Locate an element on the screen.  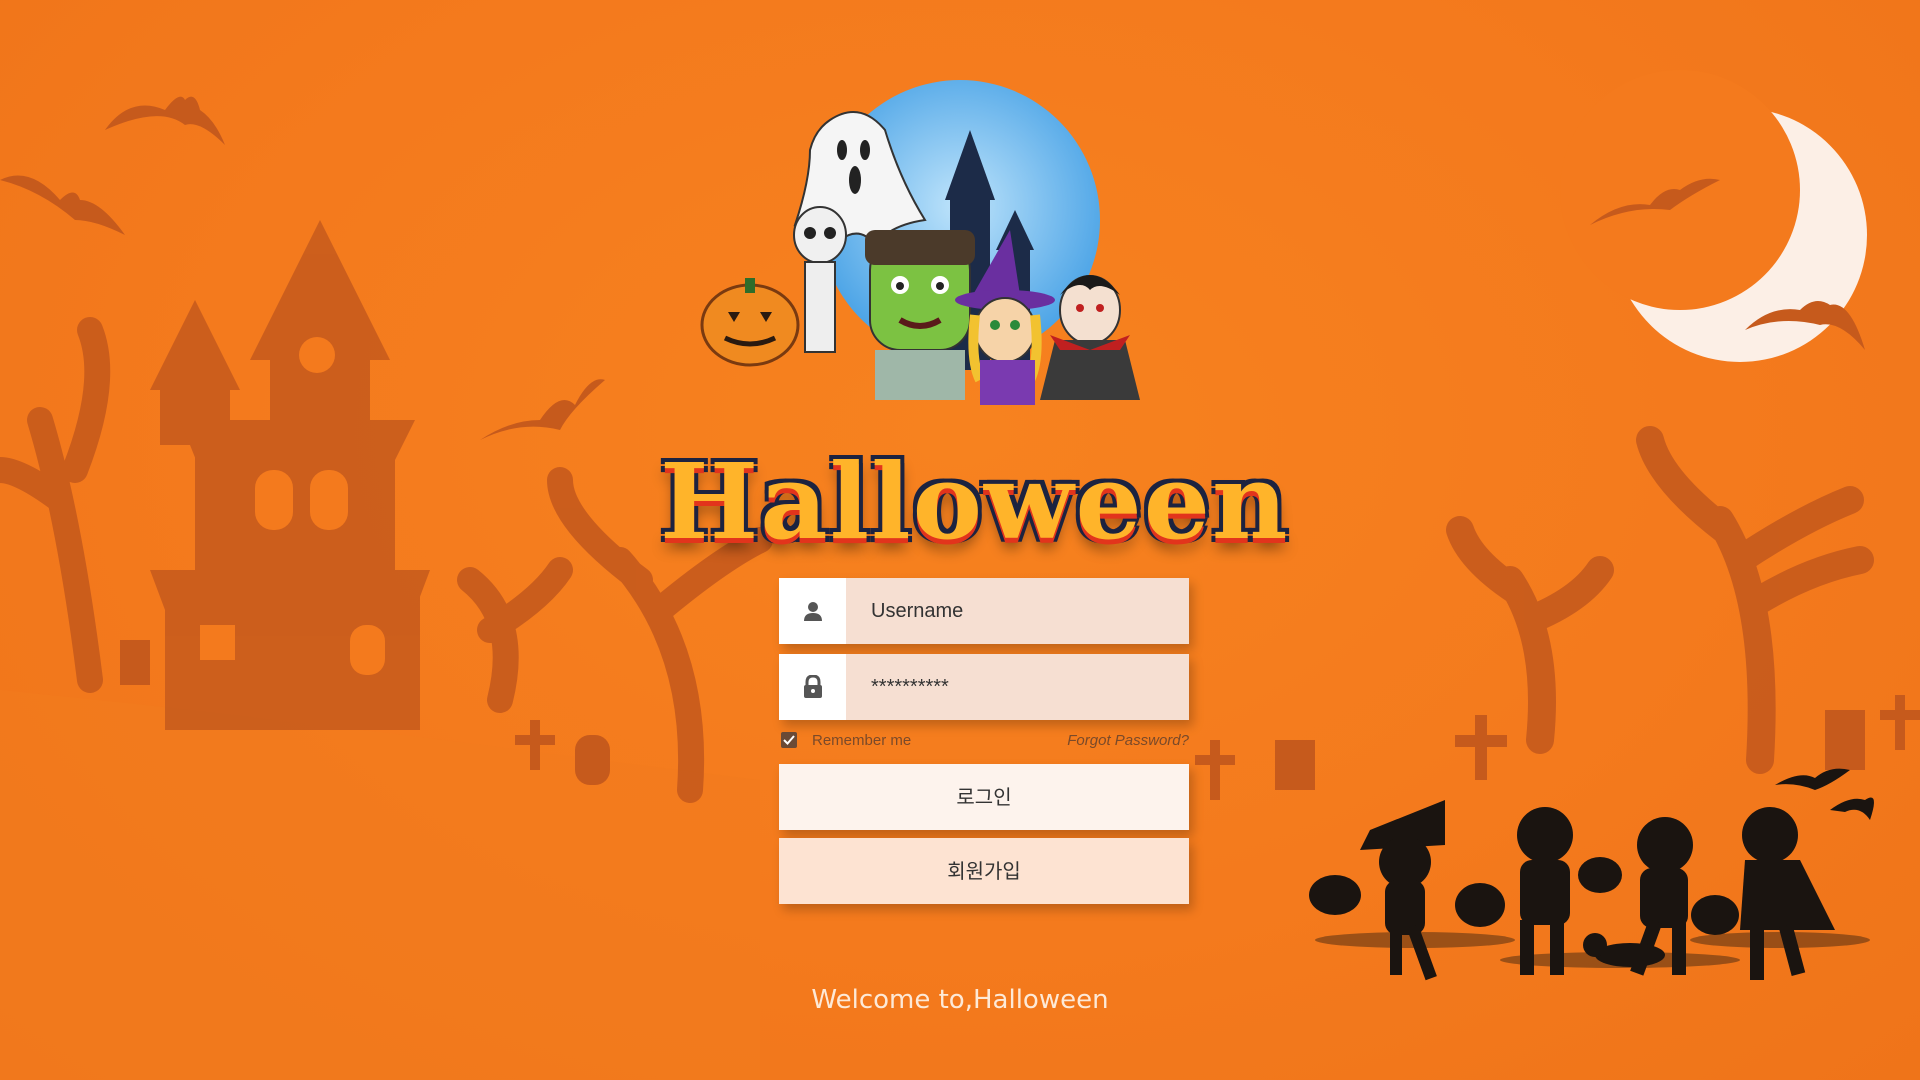
trick-or-treat-kids-silhouette is located at coordinates (1591, 874).